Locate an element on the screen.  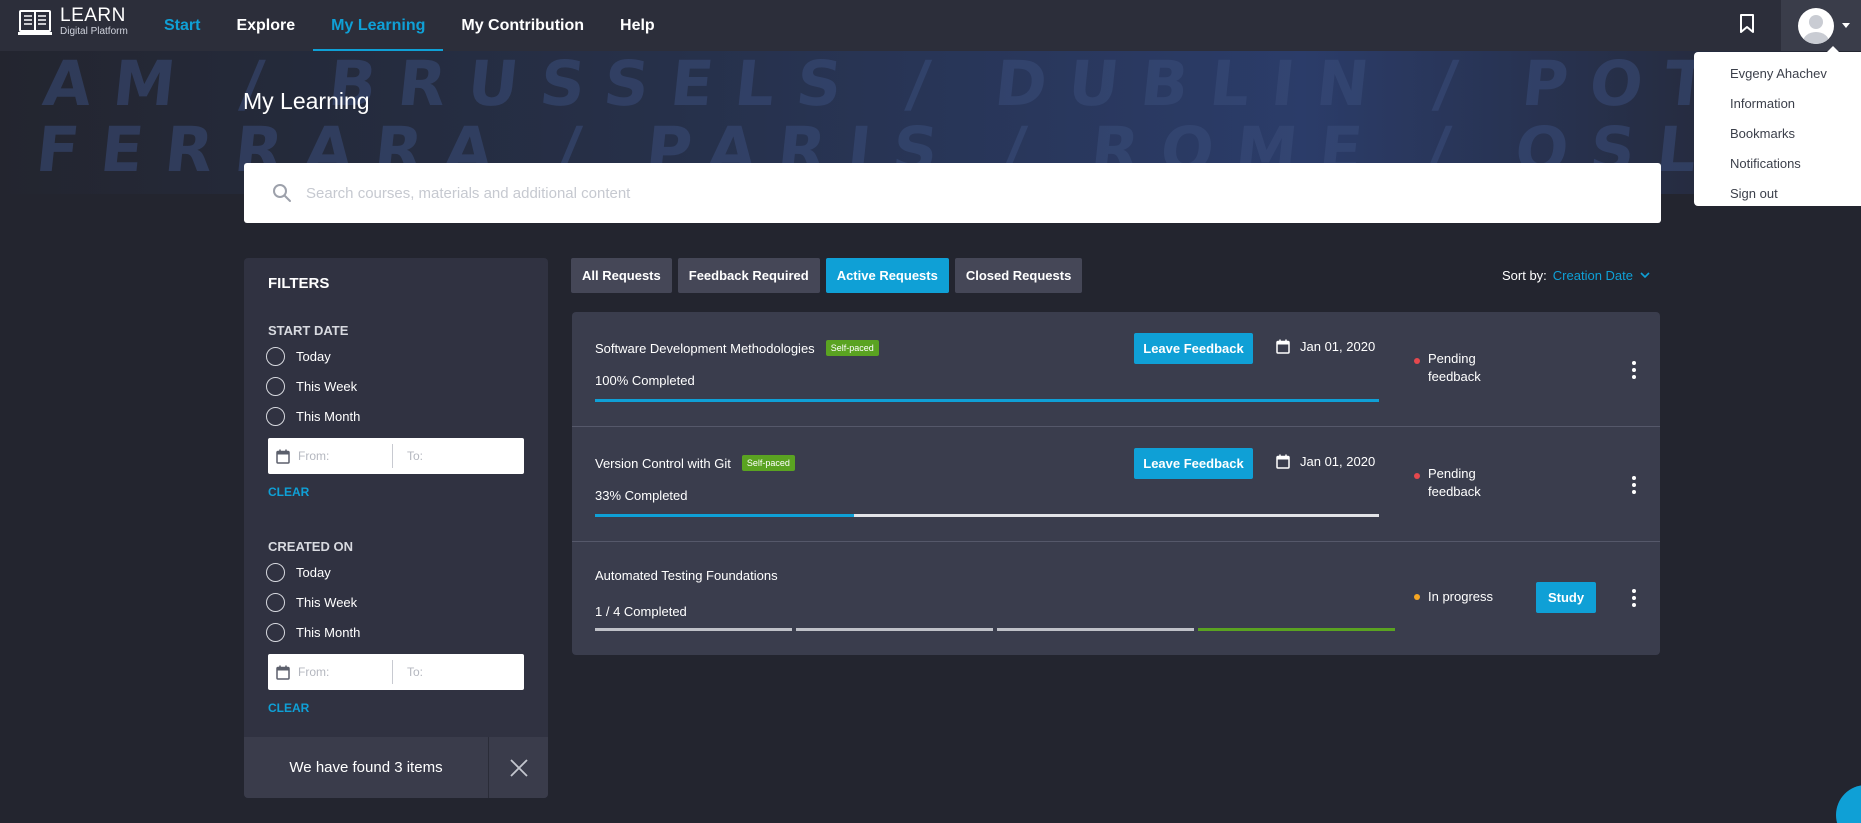
progress-label: 100% Completed is located at coordinates (645, 380).